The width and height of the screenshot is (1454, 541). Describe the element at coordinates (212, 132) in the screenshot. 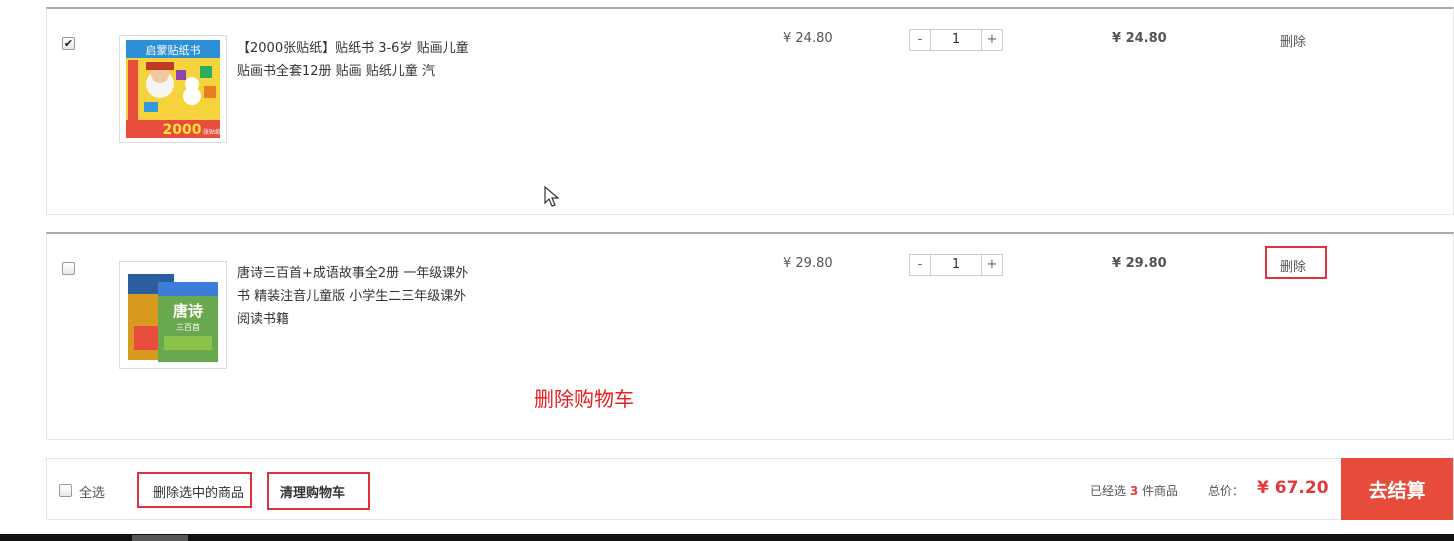

I see `thumb-unit-text: 张贴纸` at that location.